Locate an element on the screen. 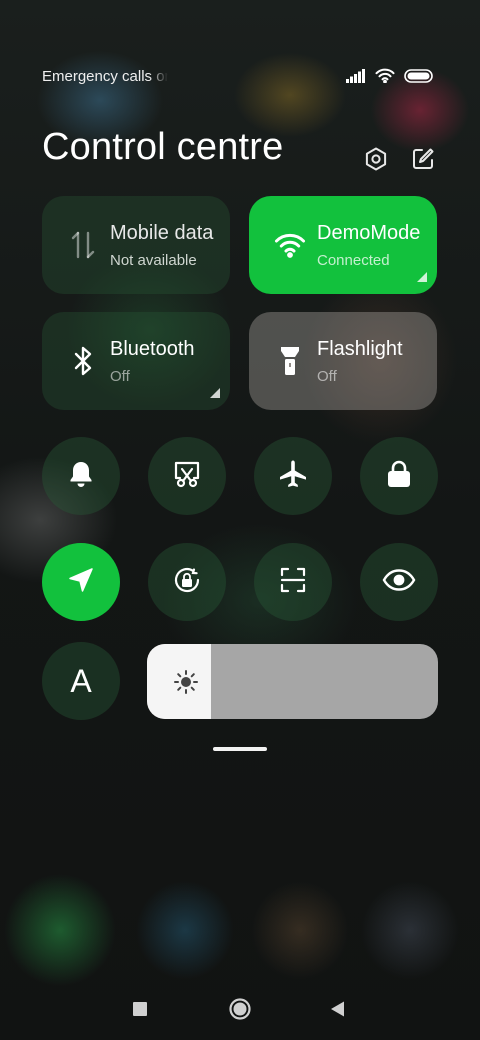  status-text: Emergency calls only is located at coordinates (105, 76).